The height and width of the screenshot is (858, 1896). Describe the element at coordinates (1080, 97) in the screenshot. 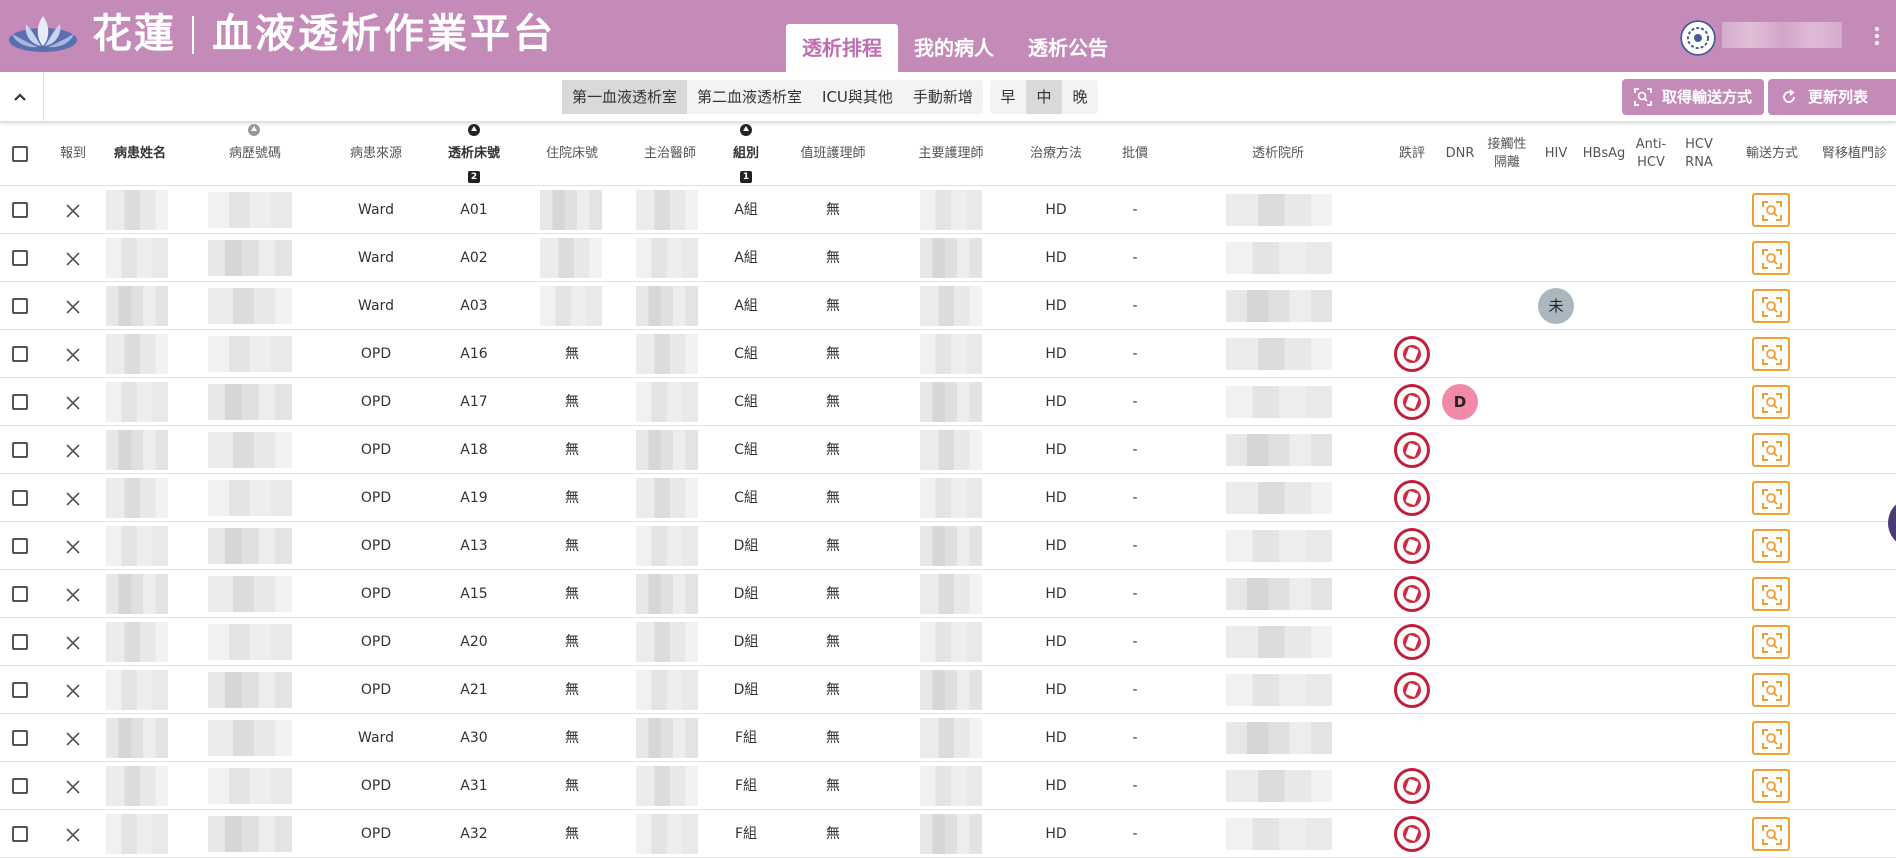

I see `shift-evening: 晚` at that location.